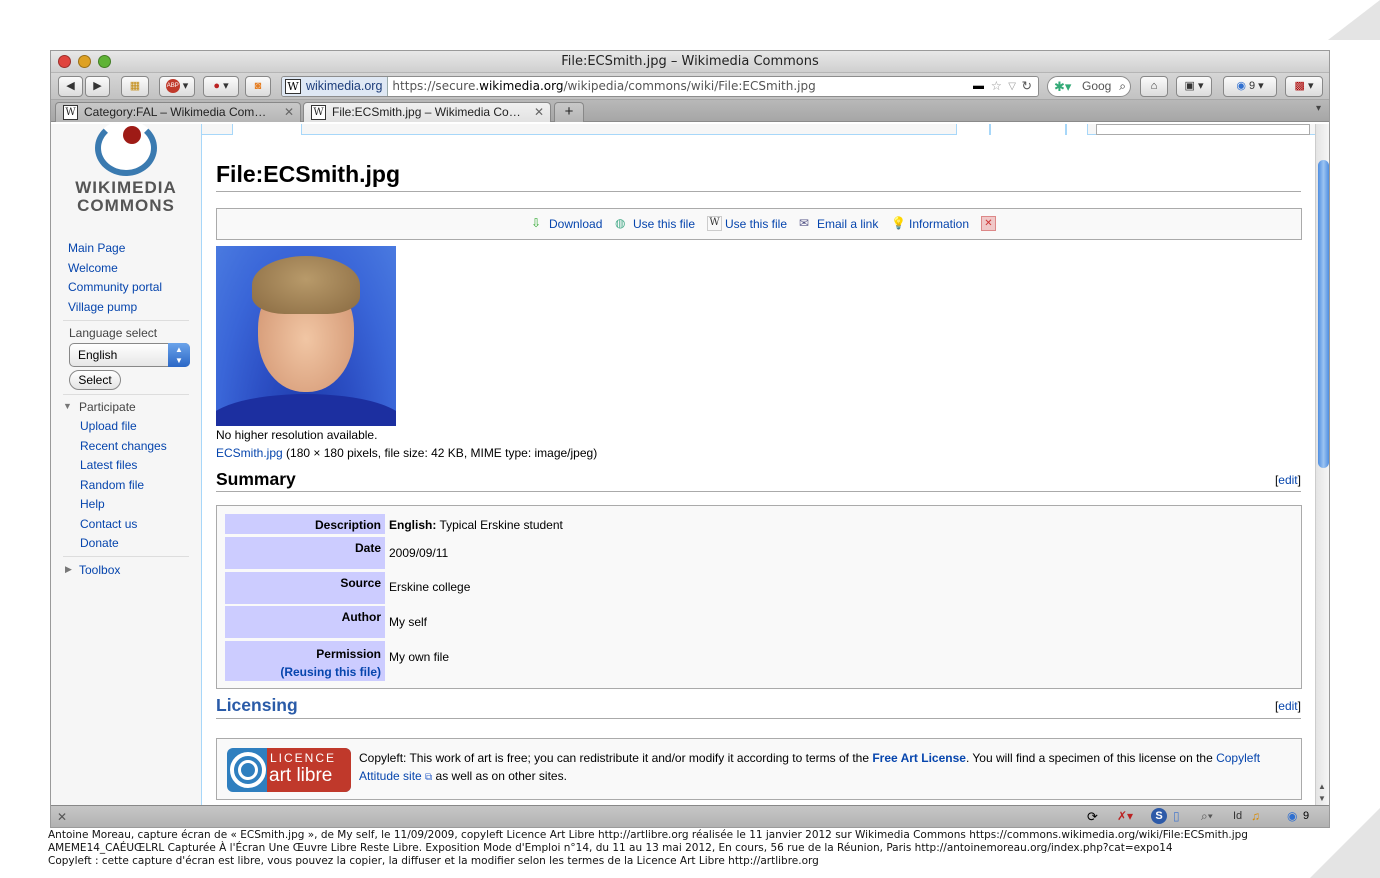 The width and height of the screenshot is (1380, 878). What do you see at coordinates (177, 86) in the screenshot?
I see `adblock-button: ABP ▾` at bounding box center [177, 86].